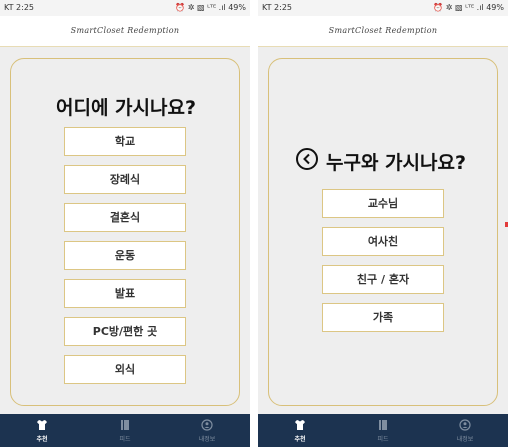 The width and height of the screenshot is (508, 447). Describe the element at coordinates (125, 255) in the screenshot. I see `option-exercise-button: 운동` at that location.